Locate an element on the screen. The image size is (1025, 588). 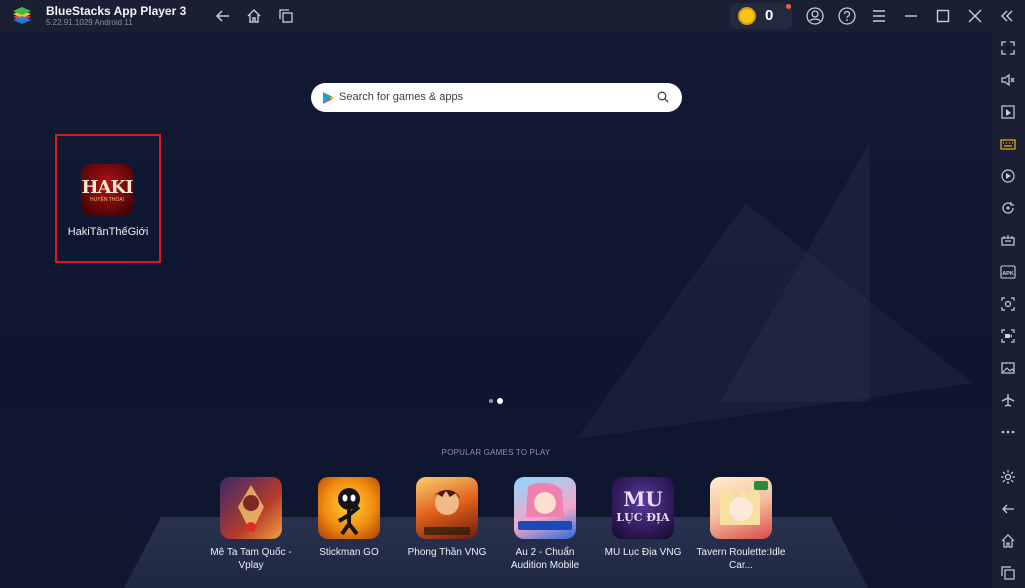
account-button is located at coordinates (815, 16).